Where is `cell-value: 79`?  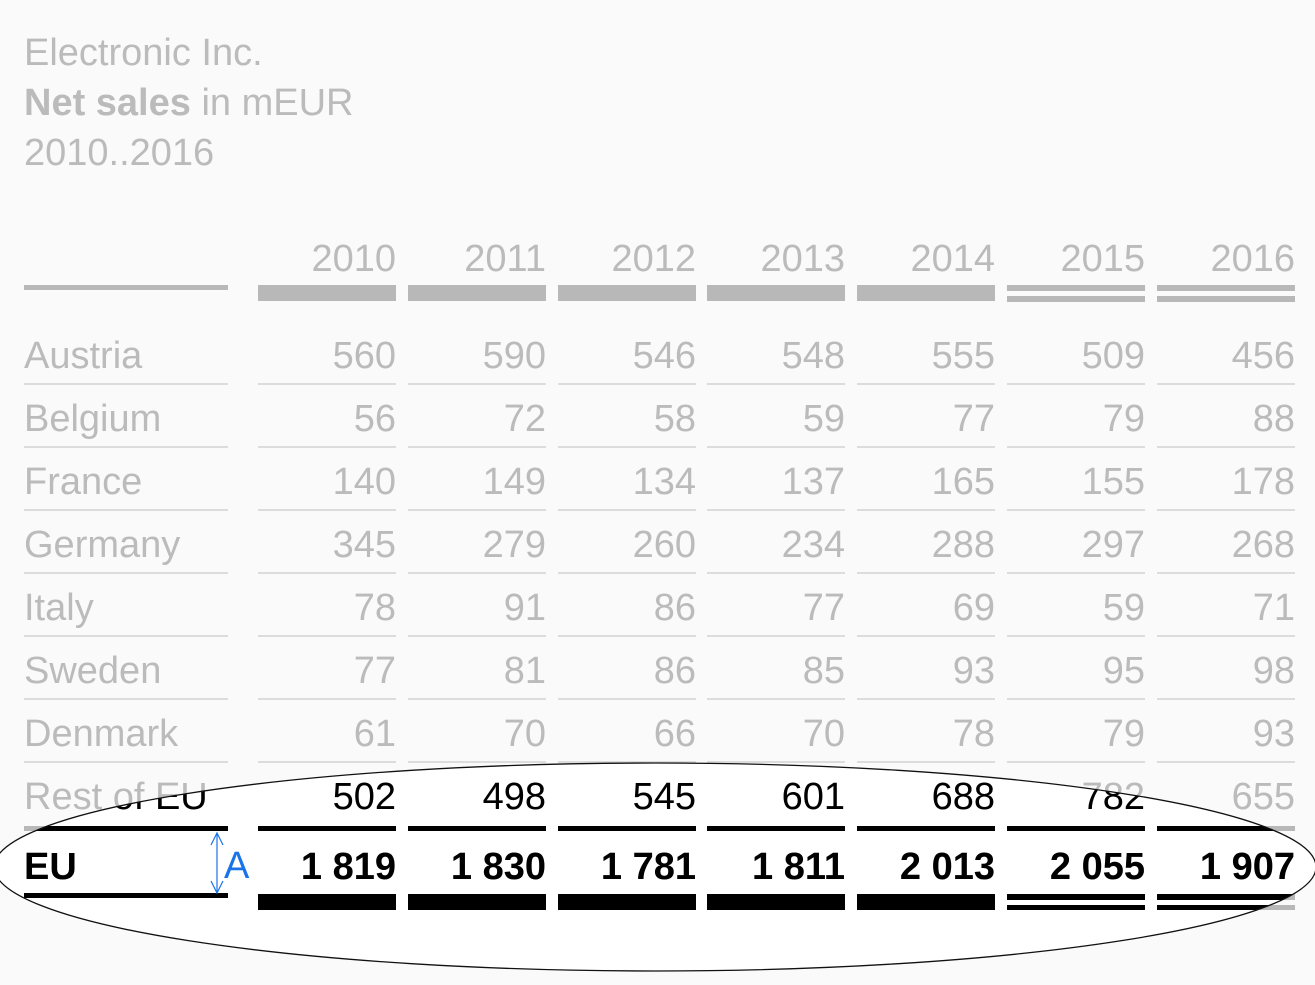 cell-value: 79 is located at coordinates (1124, 734).